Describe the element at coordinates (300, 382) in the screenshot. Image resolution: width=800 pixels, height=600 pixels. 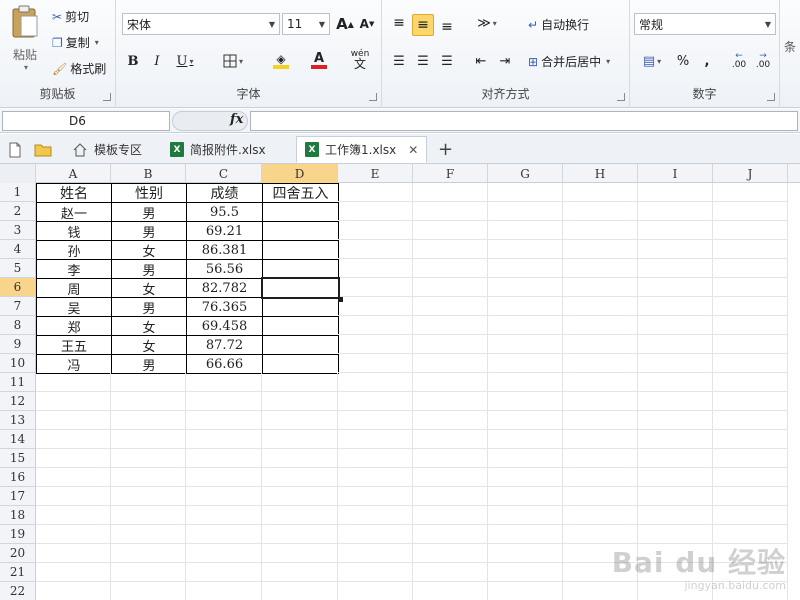
I see `cell-d11` at that location.